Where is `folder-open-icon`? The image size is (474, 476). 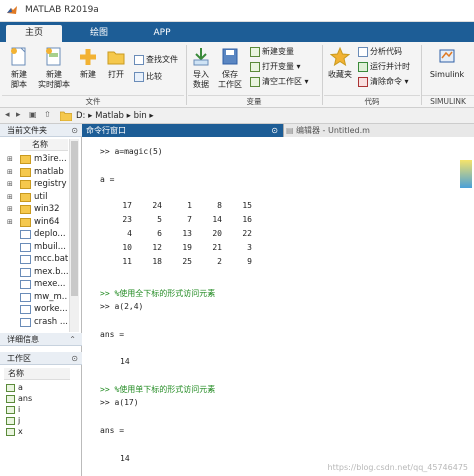 folder-open-icon is located at coordinates (116, 58).